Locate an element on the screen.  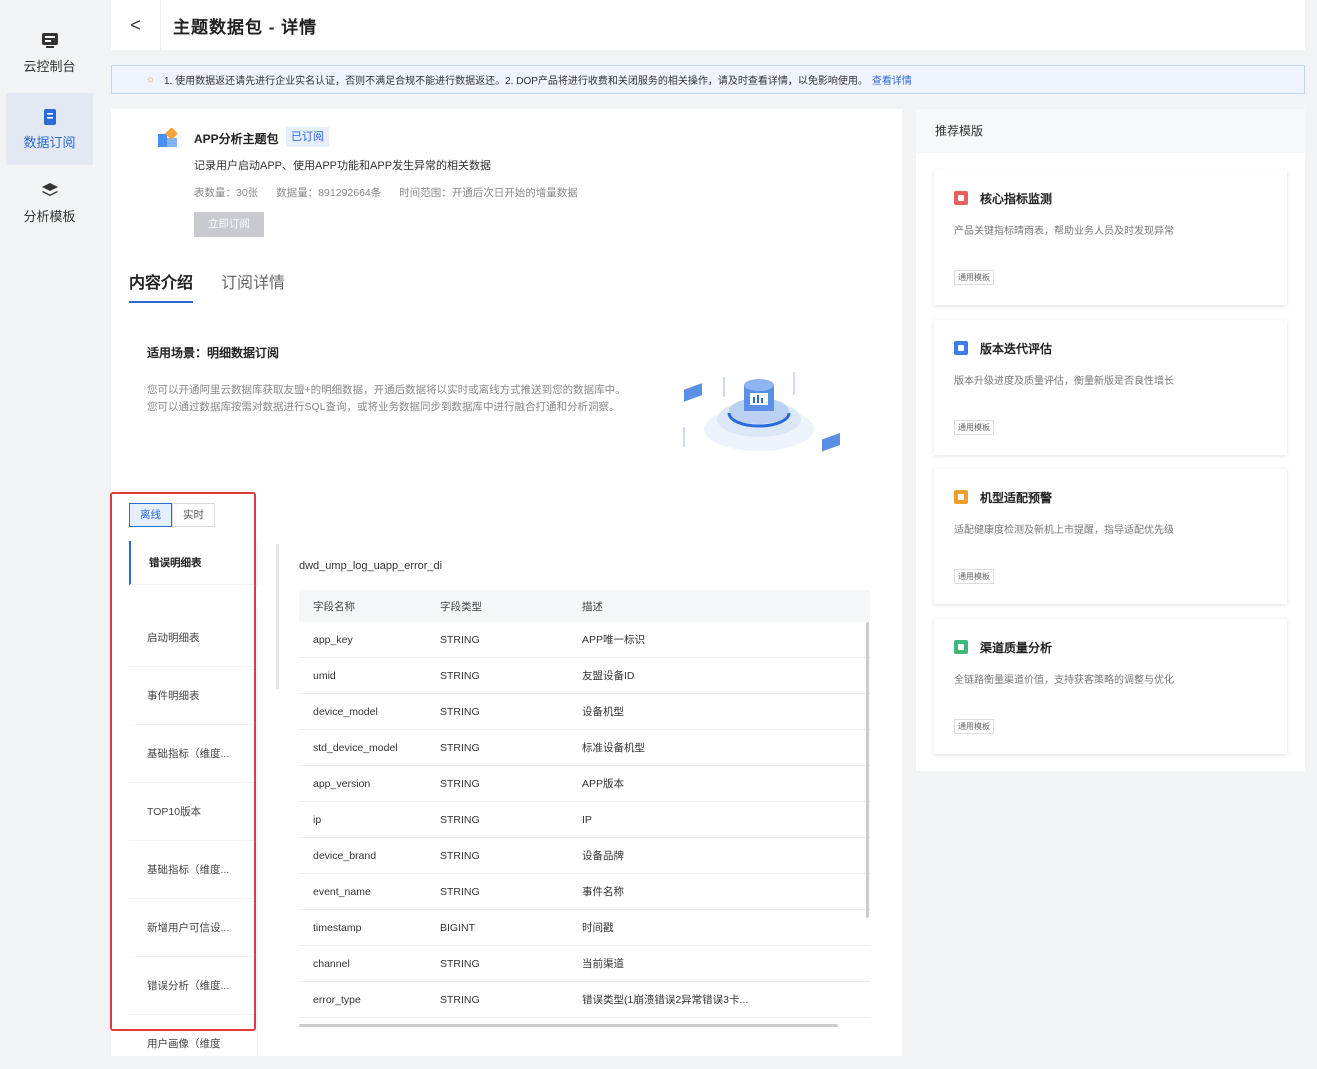
field-name: device_model is located at coordinates (345, 711).